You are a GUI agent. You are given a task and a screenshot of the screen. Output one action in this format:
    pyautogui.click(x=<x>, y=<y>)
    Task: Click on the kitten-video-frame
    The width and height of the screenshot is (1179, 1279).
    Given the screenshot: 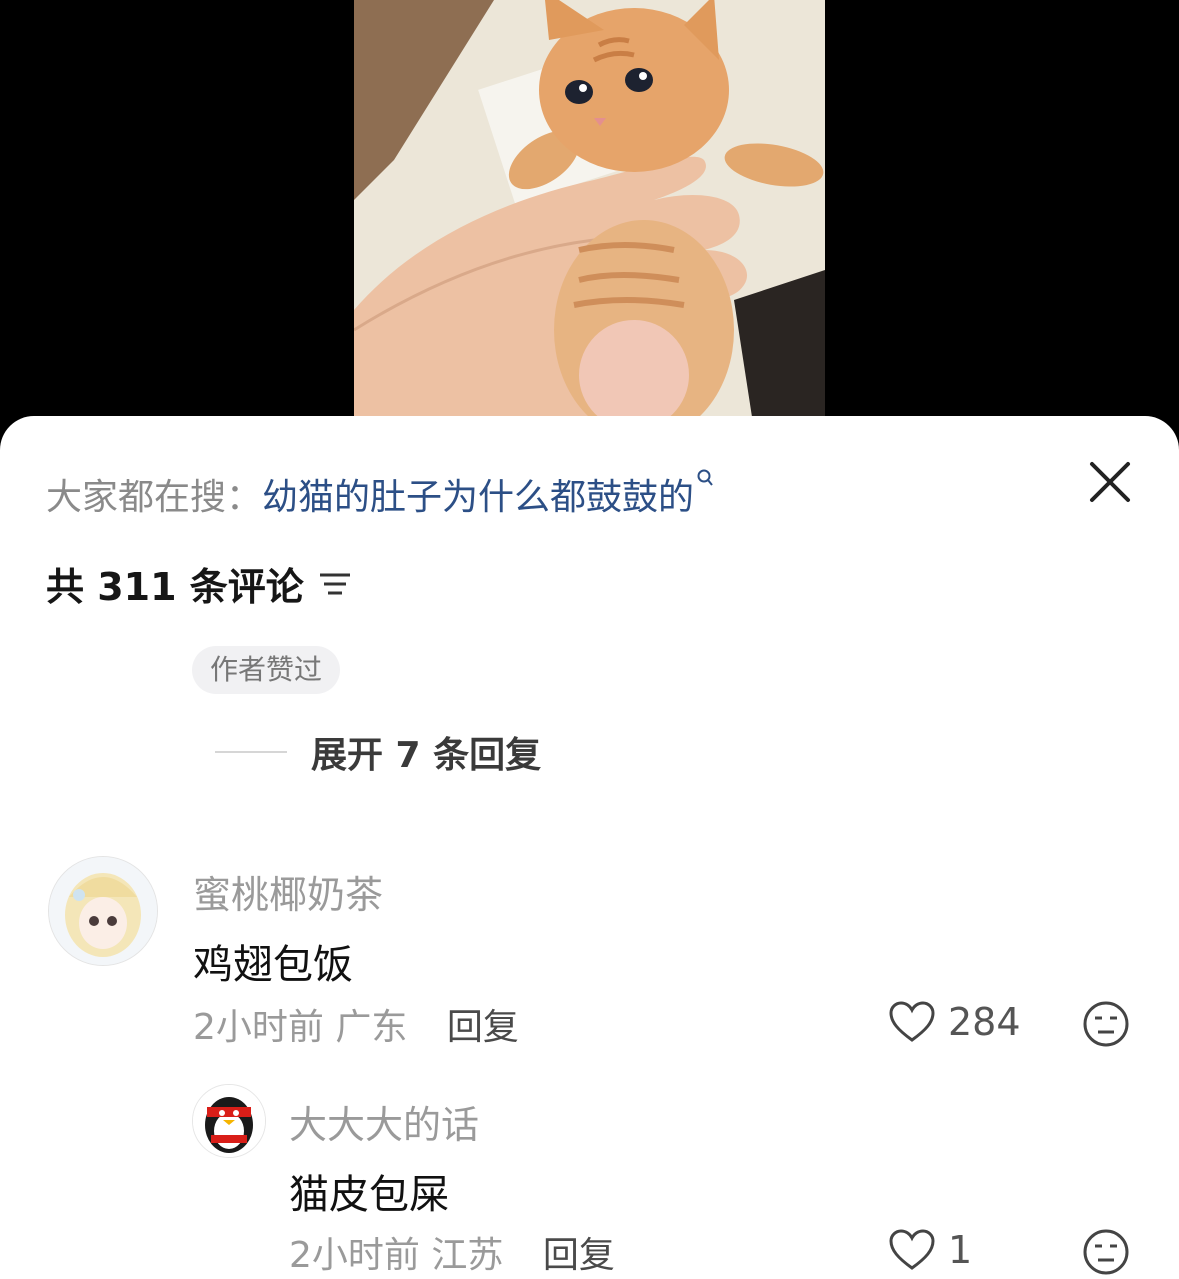 What is the action you would take?
    pyautogui.click(x=589, y=215)
    